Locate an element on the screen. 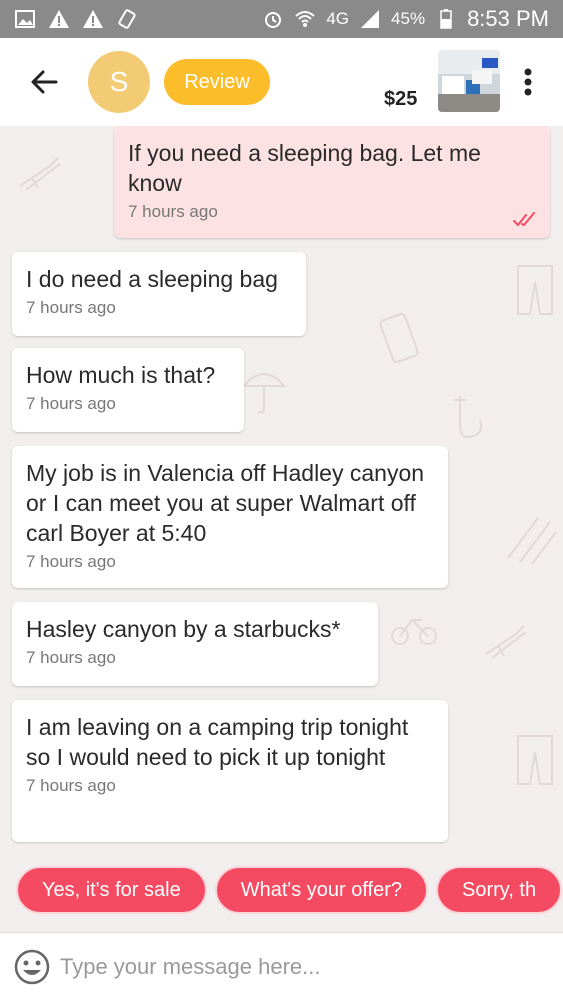 The width and height of the screenshot is (563, 1000). arrow-back-icon is located at coordinates (44, 82).